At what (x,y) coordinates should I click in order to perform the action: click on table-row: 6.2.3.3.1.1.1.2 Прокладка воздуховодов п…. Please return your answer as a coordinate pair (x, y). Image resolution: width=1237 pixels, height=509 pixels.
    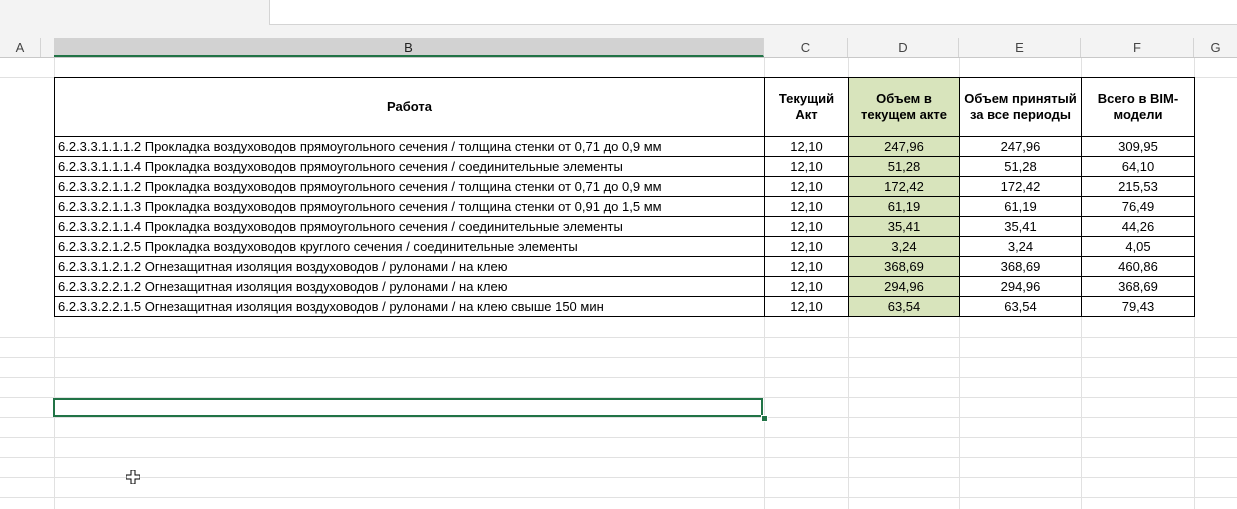
    Looking at the image, I should click on (624, 146).